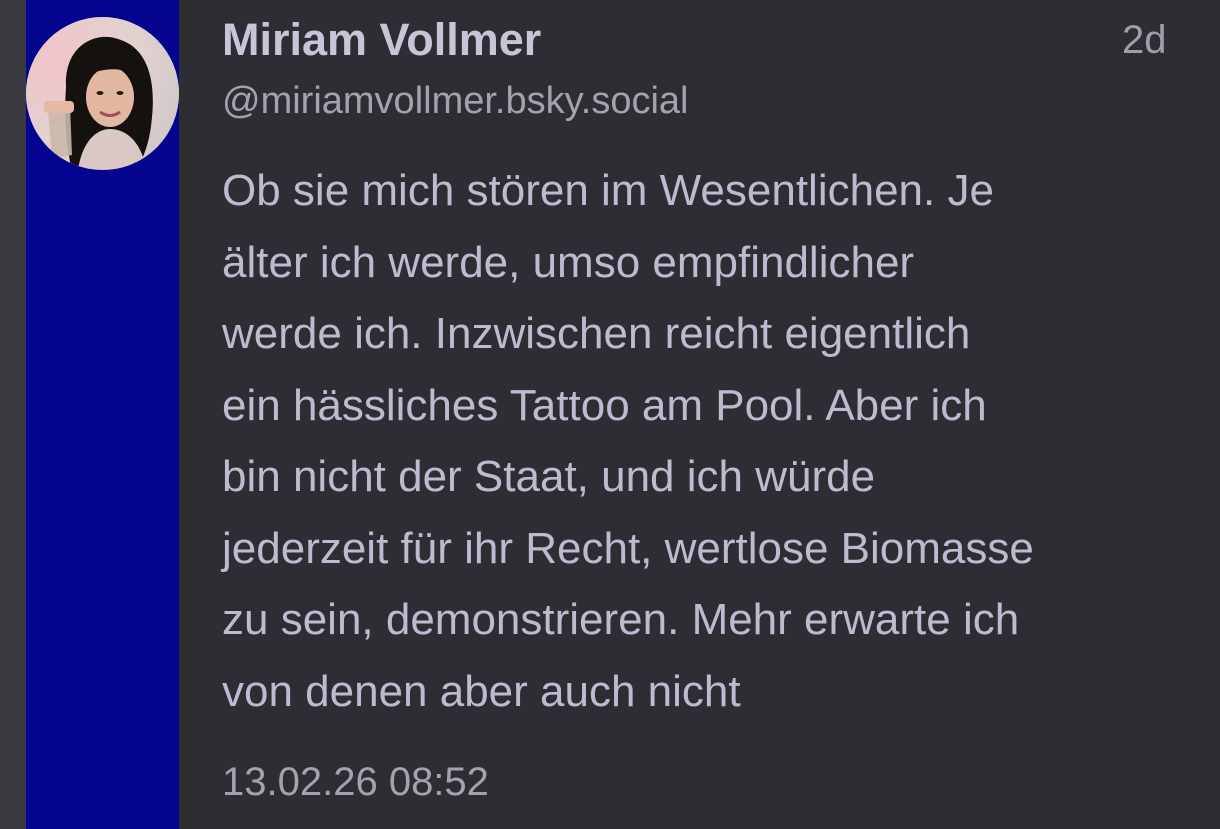 The image size is (1220, 829). Describe the element at coordinates (455, 101) in the screenshot. I see `author-handle: @miriamvollmer.bsky.social` at that location.